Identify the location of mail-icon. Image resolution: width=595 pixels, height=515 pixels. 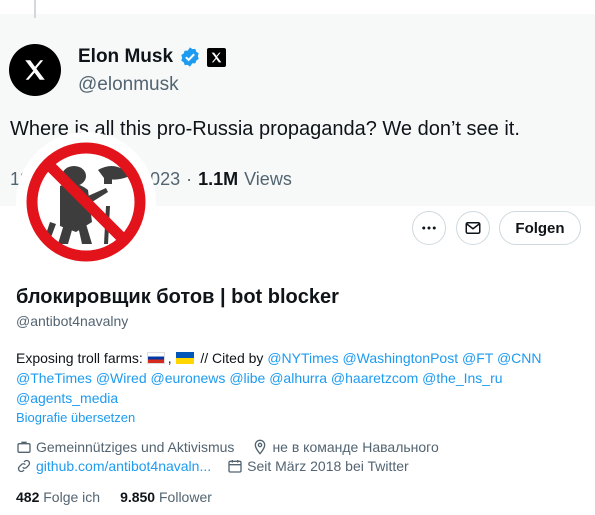
(473, 228).